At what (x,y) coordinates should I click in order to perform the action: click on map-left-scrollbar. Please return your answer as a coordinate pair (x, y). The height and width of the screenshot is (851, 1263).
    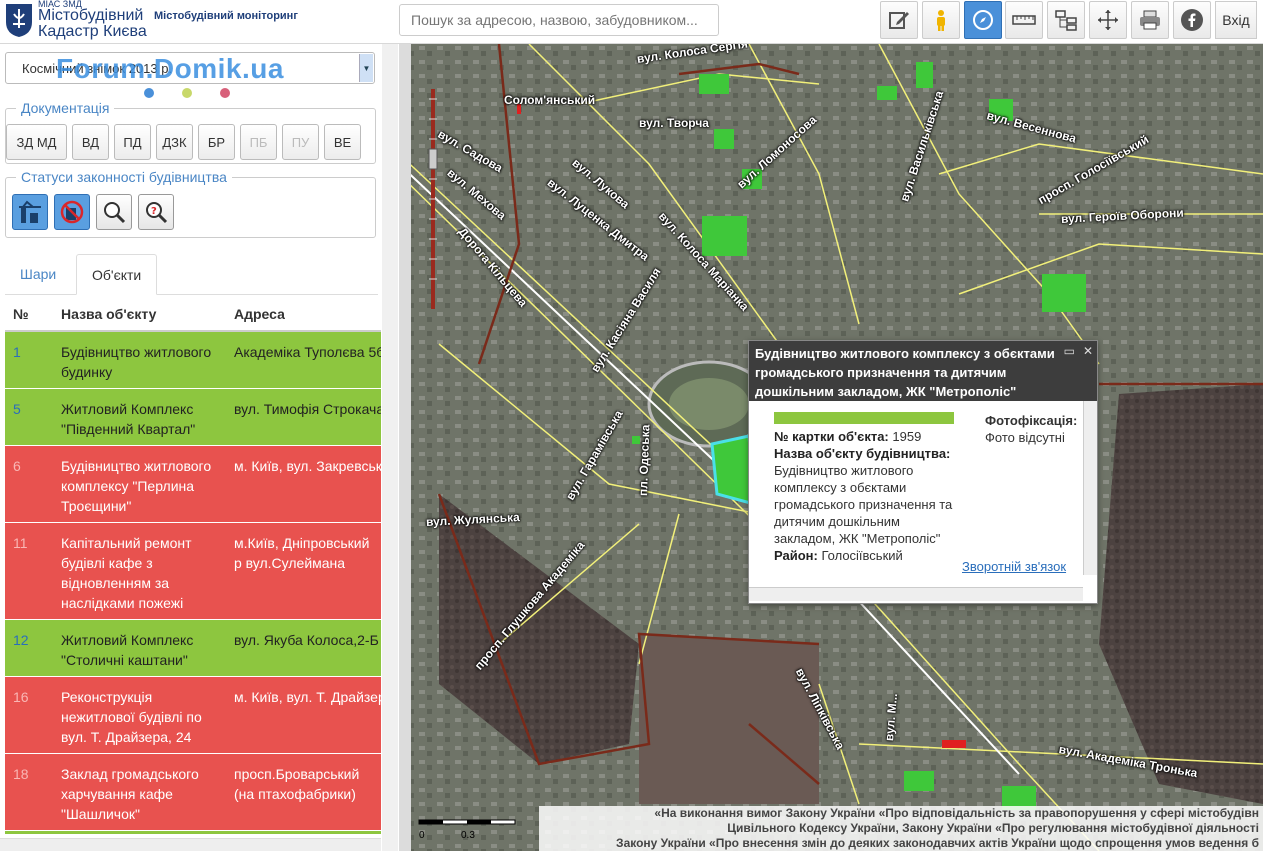
    Looking at the image, I should click on (405, 447).